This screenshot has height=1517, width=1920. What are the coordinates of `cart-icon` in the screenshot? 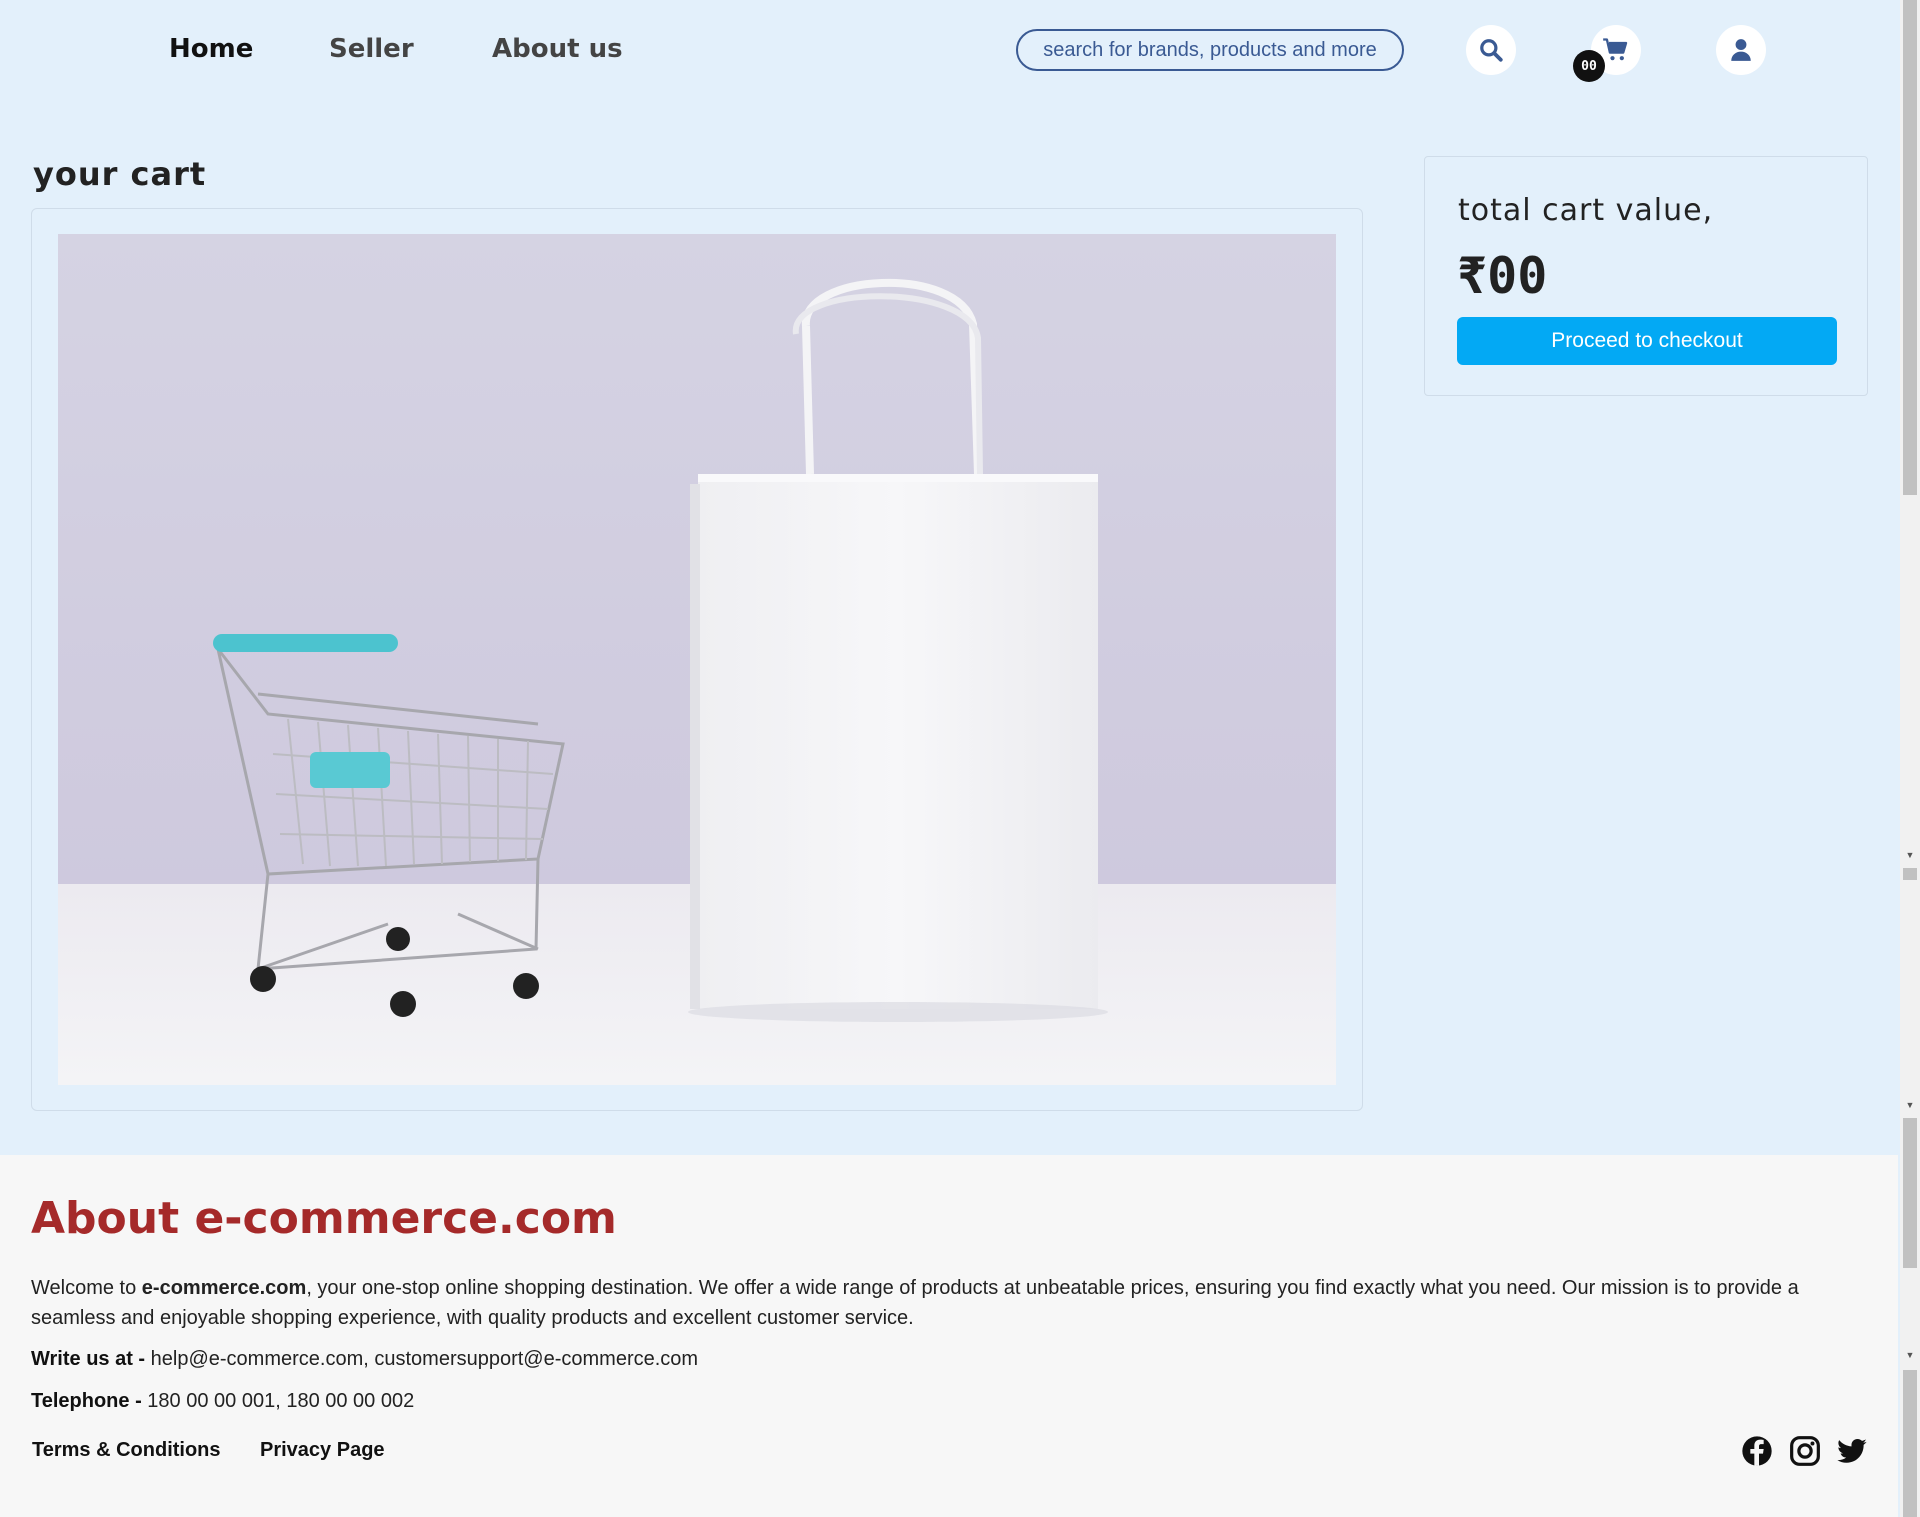 It's located at (1615, 49).